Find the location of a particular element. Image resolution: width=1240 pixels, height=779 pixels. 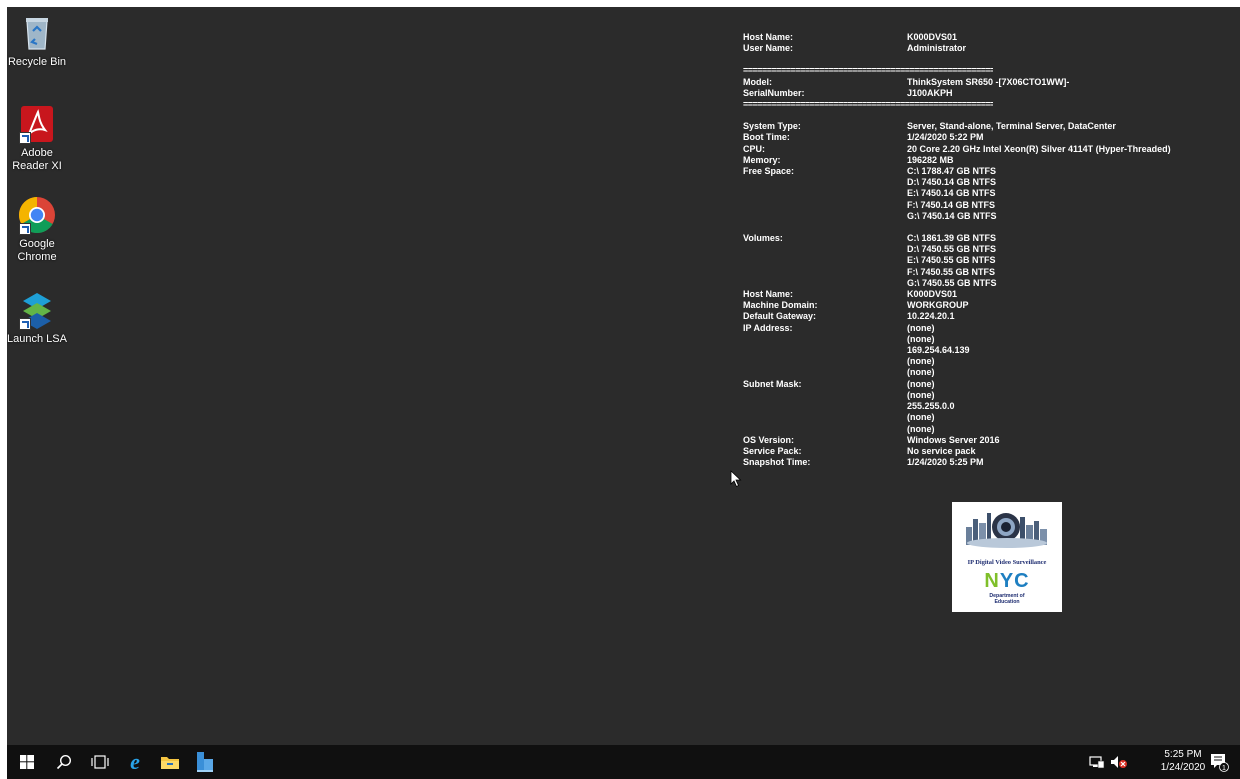

info-label: Volumes: is located at coordinates (763, 238).